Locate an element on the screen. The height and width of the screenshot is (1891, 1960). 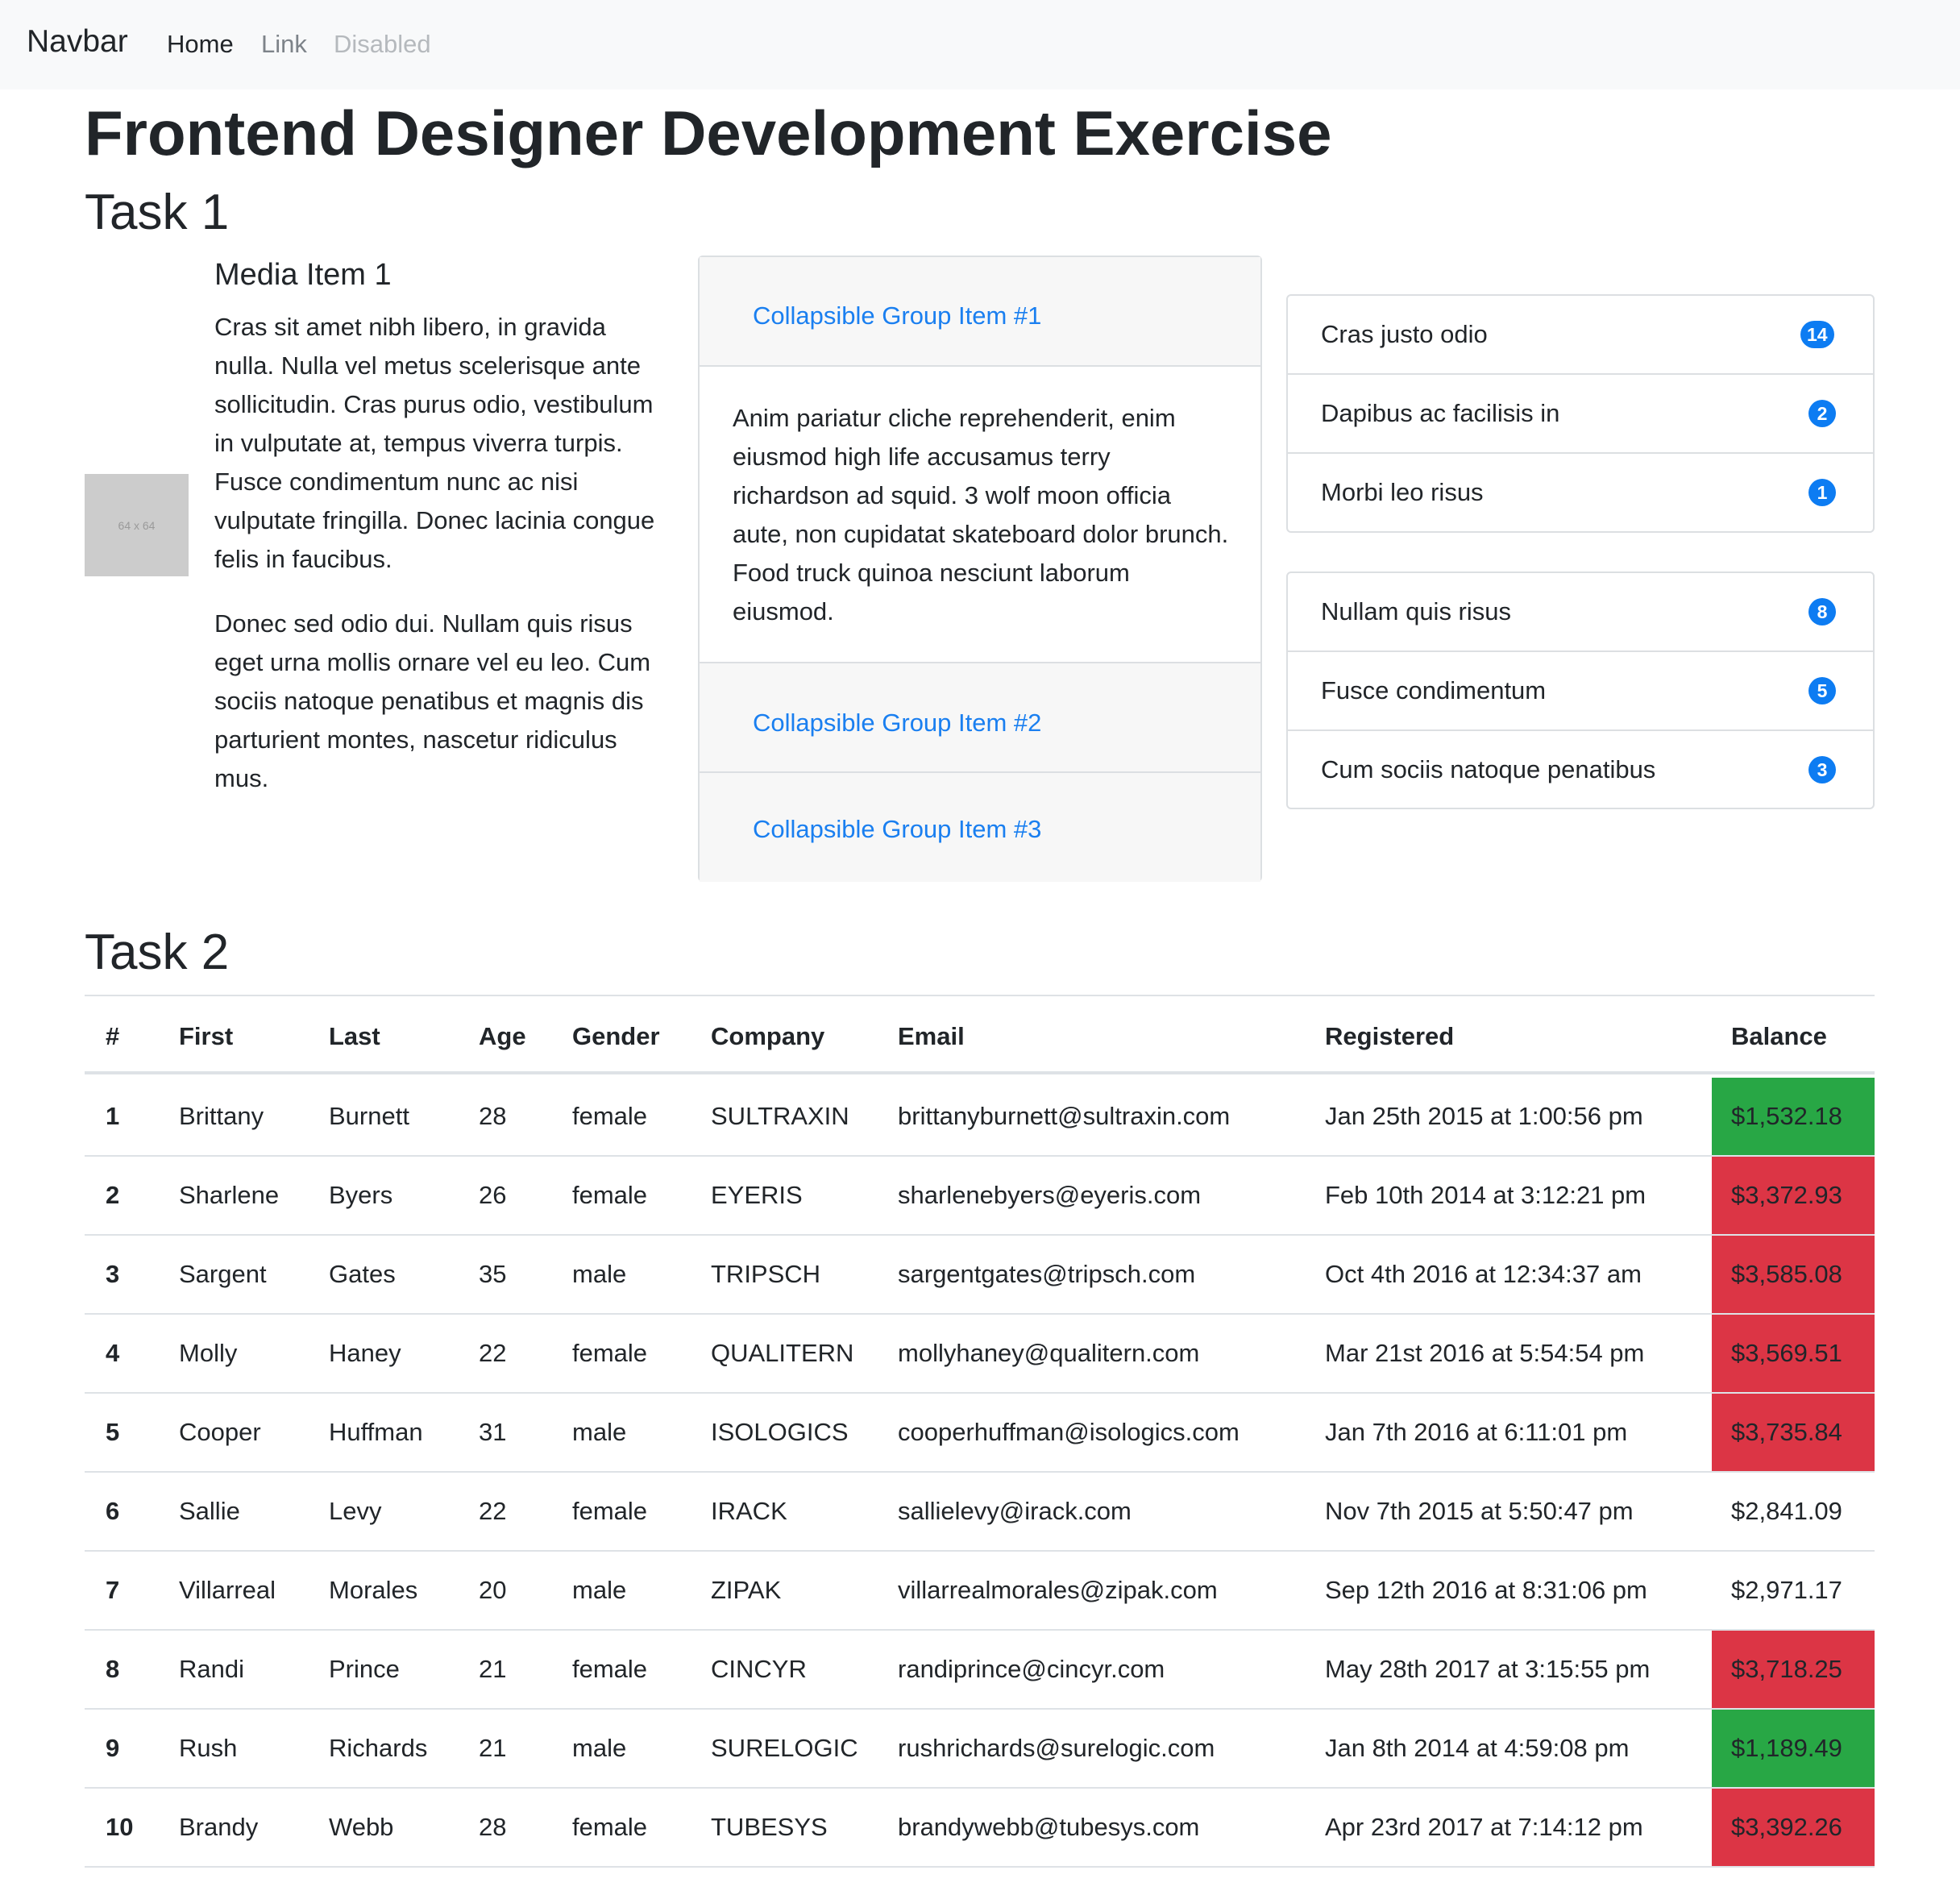
cell-num: 8 is located at coordinates (113, 1669).